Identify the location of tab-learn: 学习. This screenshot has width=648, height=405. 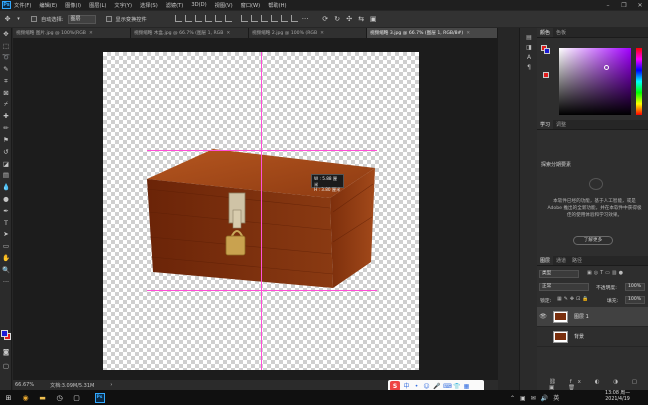
(545, 124).